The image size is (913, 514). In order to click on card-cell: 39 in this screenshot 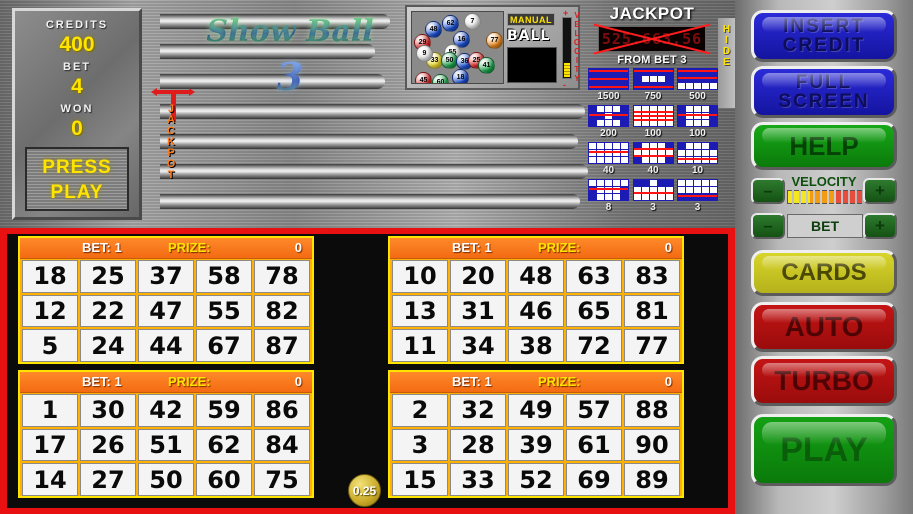, I will do `click(536, 445)`.